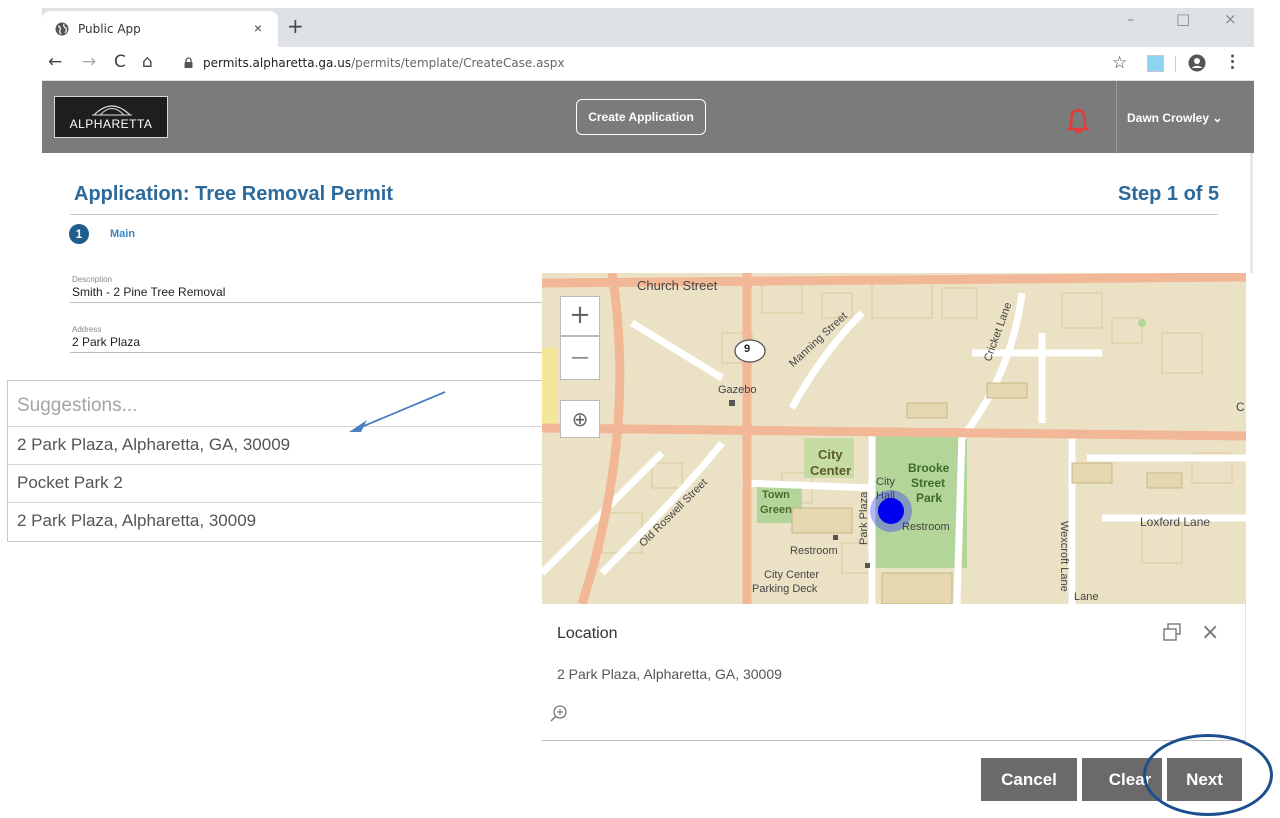 This screenshot has height=818, width=1280. I want to click on suggestion-item: Pocket Park 2, so click(278, 483).